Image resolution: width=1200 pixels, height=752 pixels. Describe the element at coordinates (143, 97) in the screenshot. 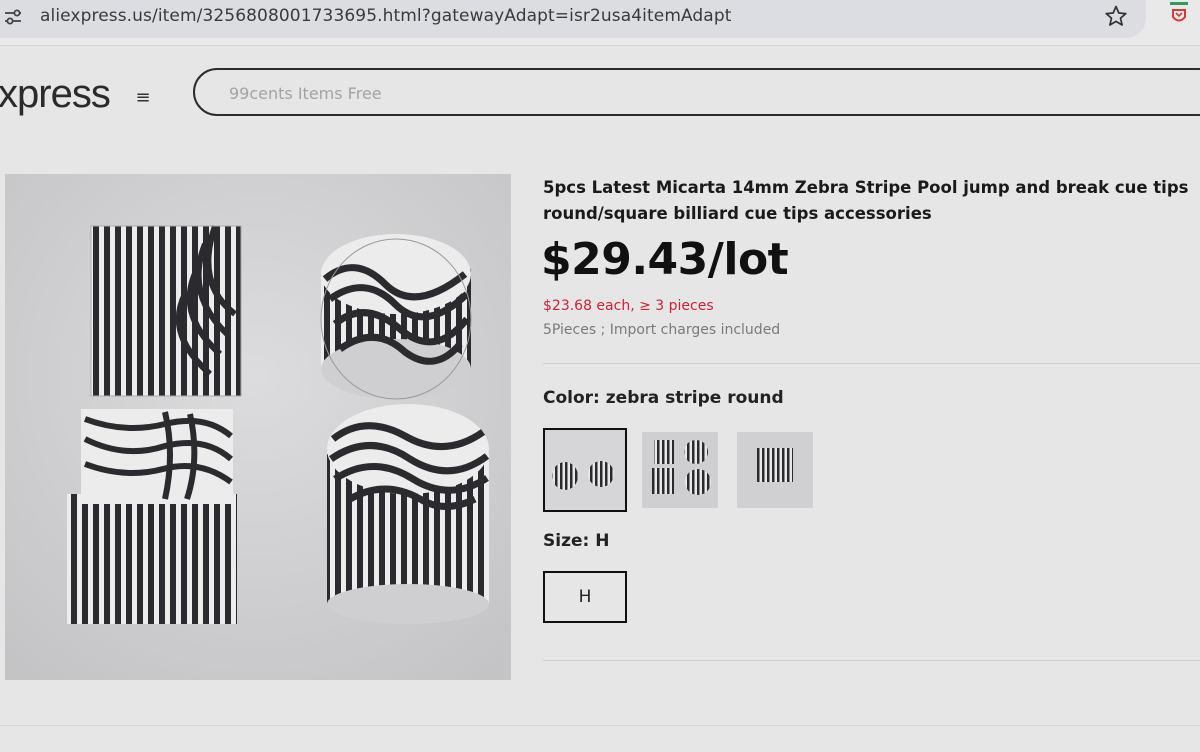

I see `hamburger-menu-icon: ≡` at that location.